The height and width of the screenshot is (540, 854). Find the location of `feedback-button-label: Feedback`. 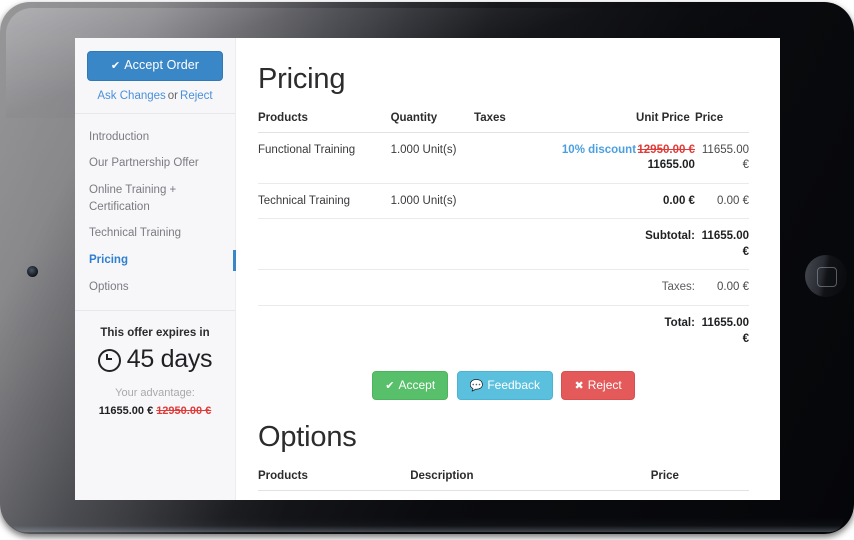

feedback-button-label: Feedback is located at coordinates (514, 385).